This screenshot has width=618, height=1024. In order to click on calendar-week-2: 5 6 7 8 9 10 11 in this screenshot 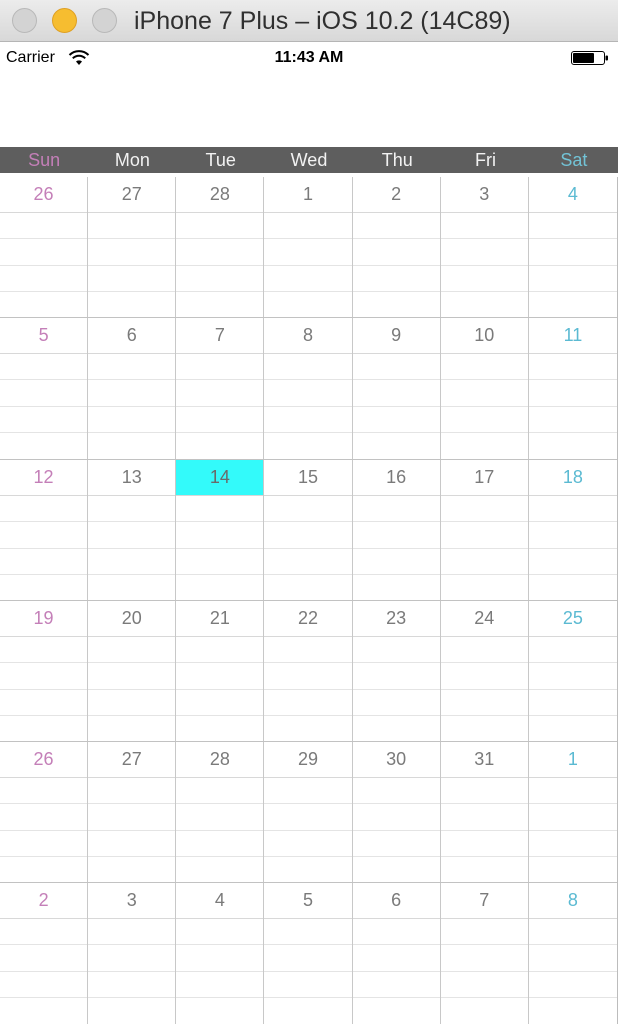, I will do `click(308, 389)`.